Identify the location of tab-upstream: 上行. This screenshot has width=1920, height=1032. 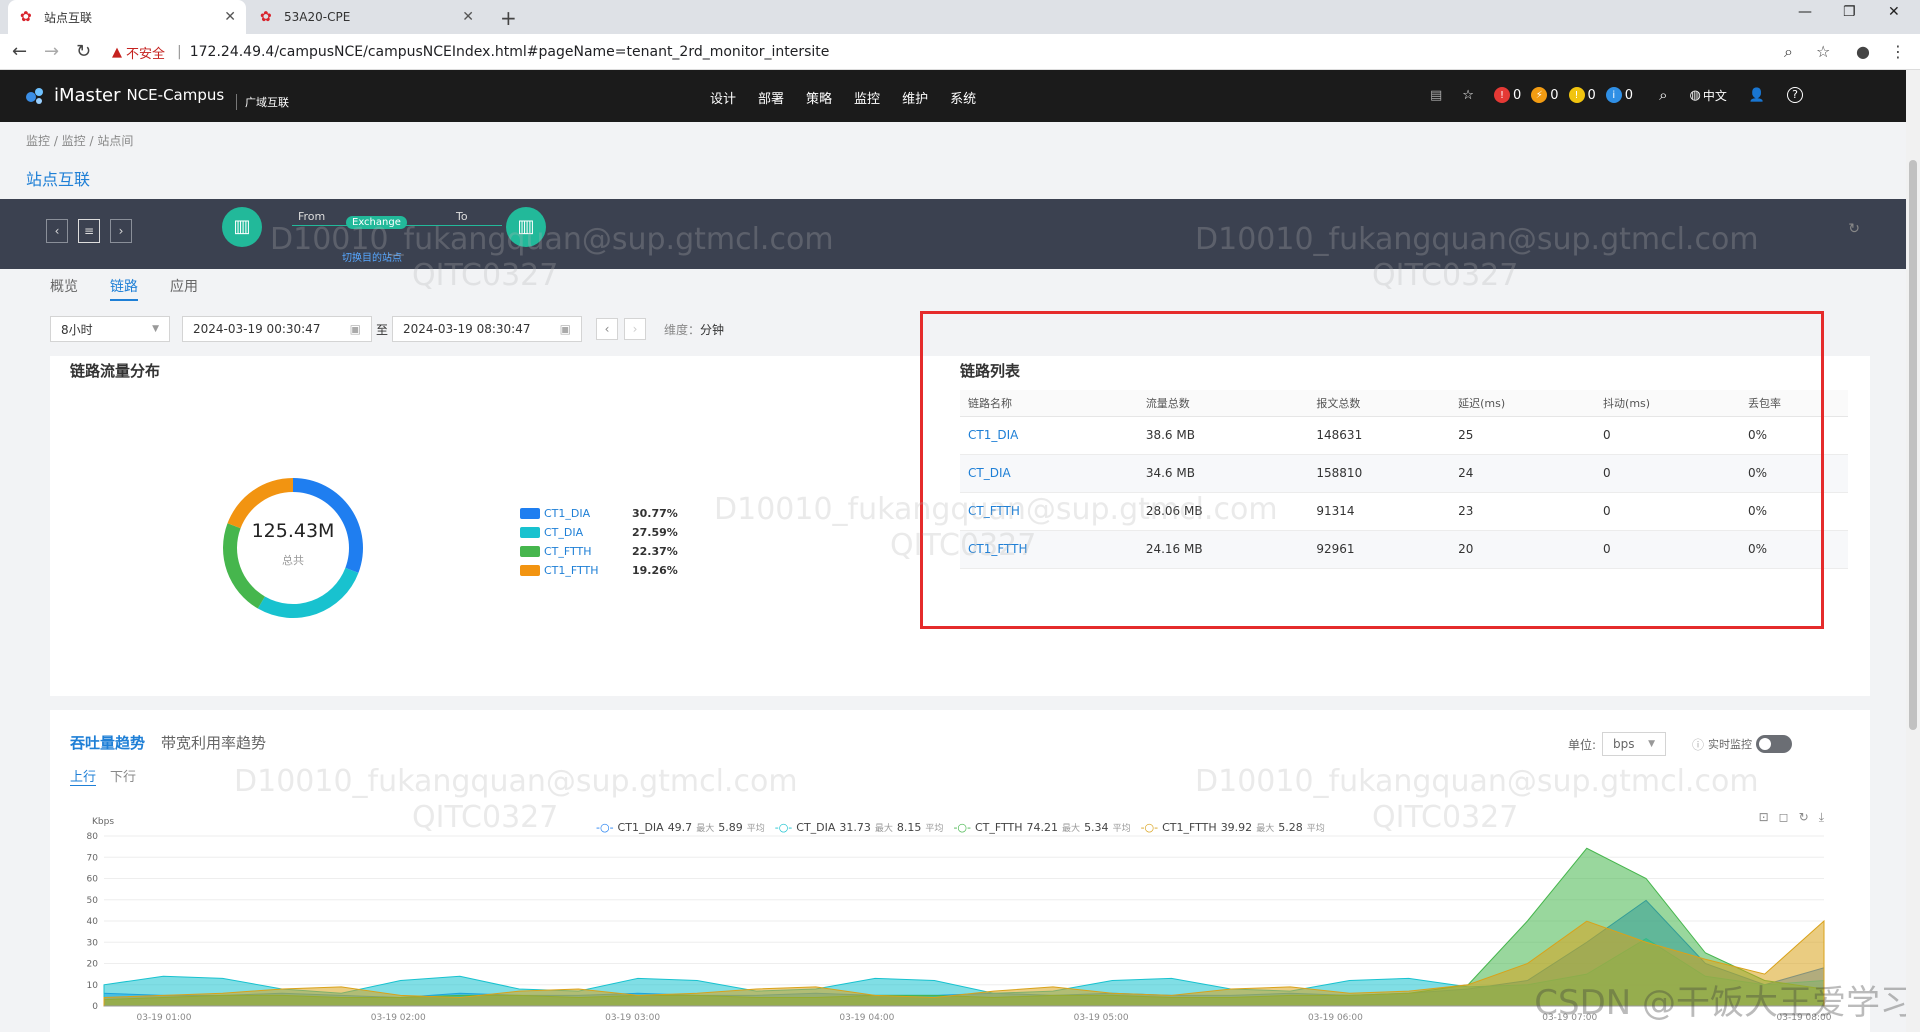
(83, 776).